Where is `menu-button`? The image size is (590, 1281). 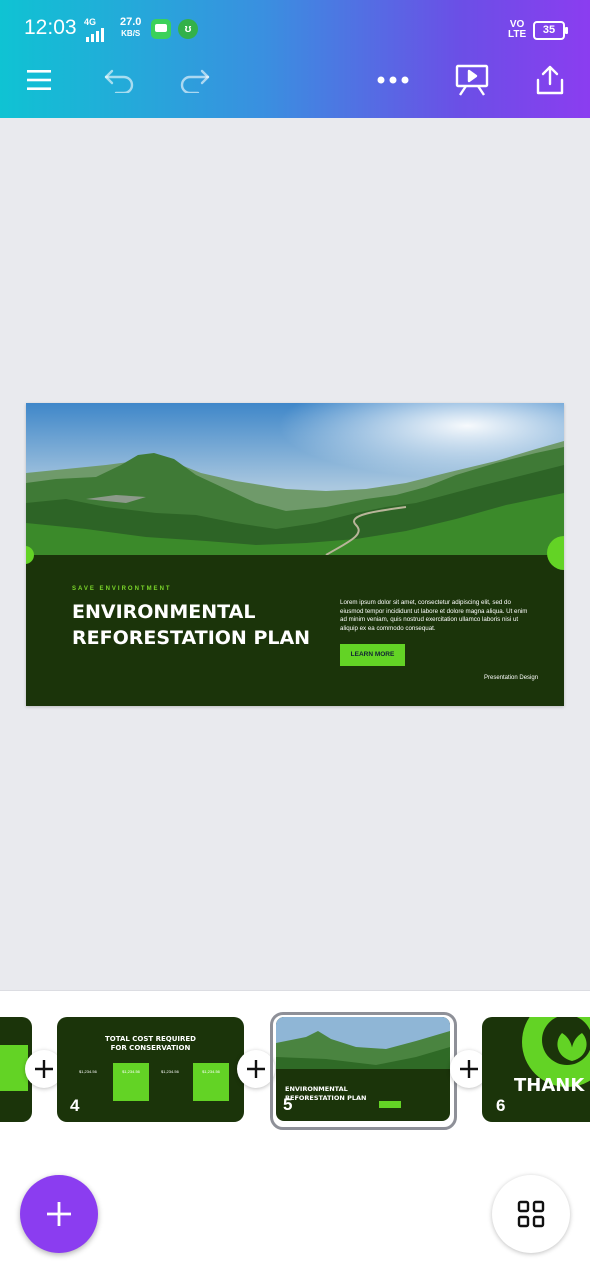
menu-button is located at coordinates (39, 80).